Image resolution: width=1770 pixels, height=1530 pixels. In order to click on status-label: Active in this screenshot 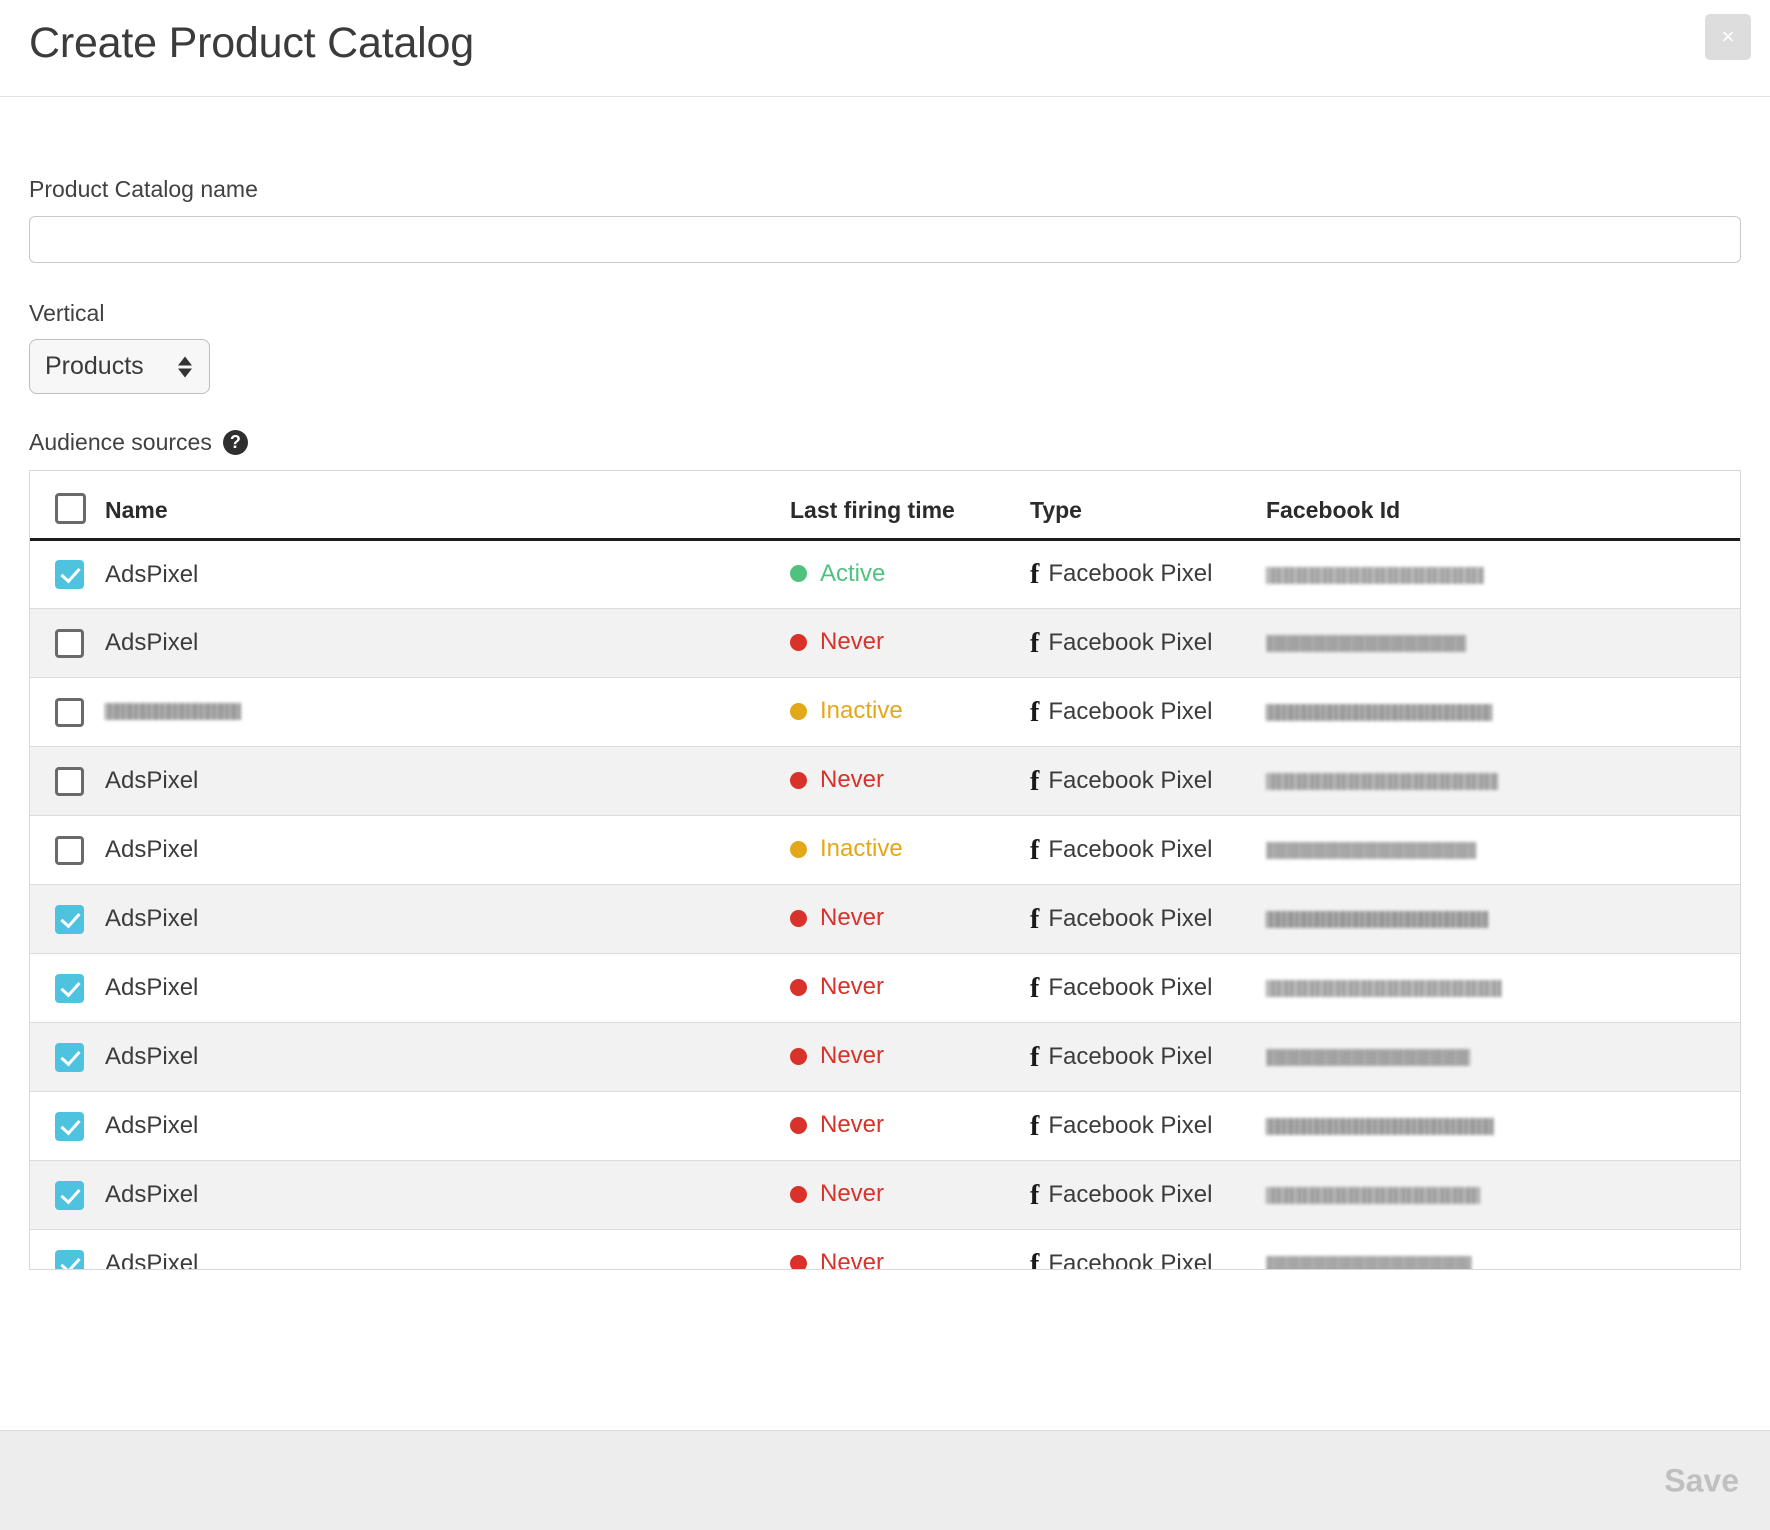, I will do `click(853, 573)`.